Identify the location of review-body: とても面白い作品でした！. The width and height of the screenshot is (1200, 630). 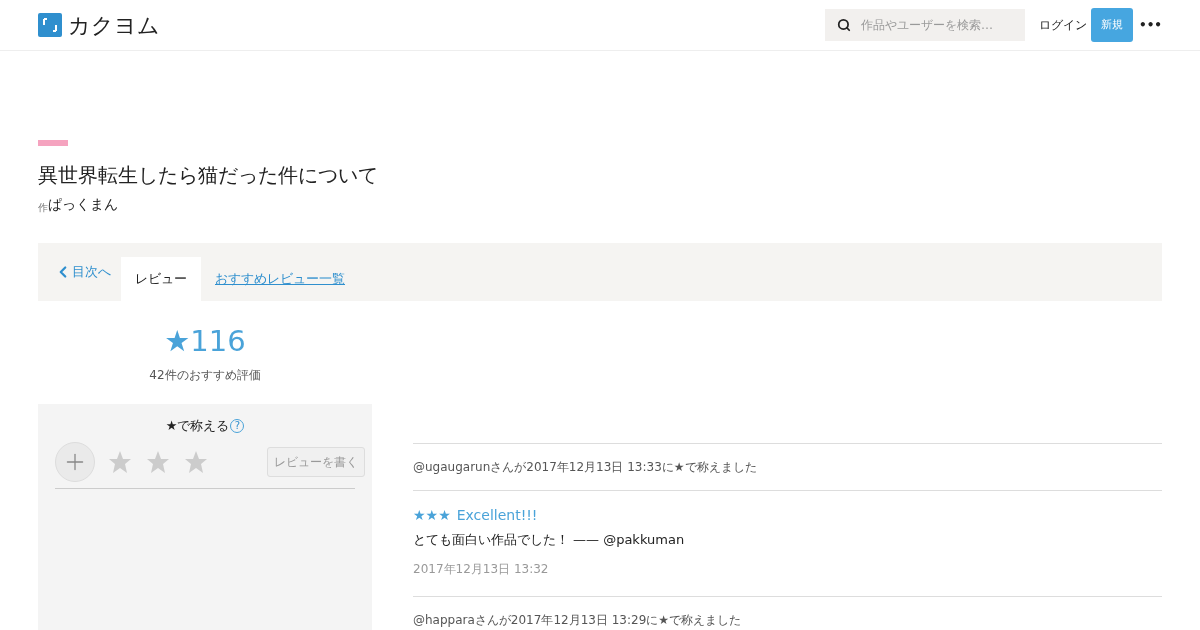
(491, 540).